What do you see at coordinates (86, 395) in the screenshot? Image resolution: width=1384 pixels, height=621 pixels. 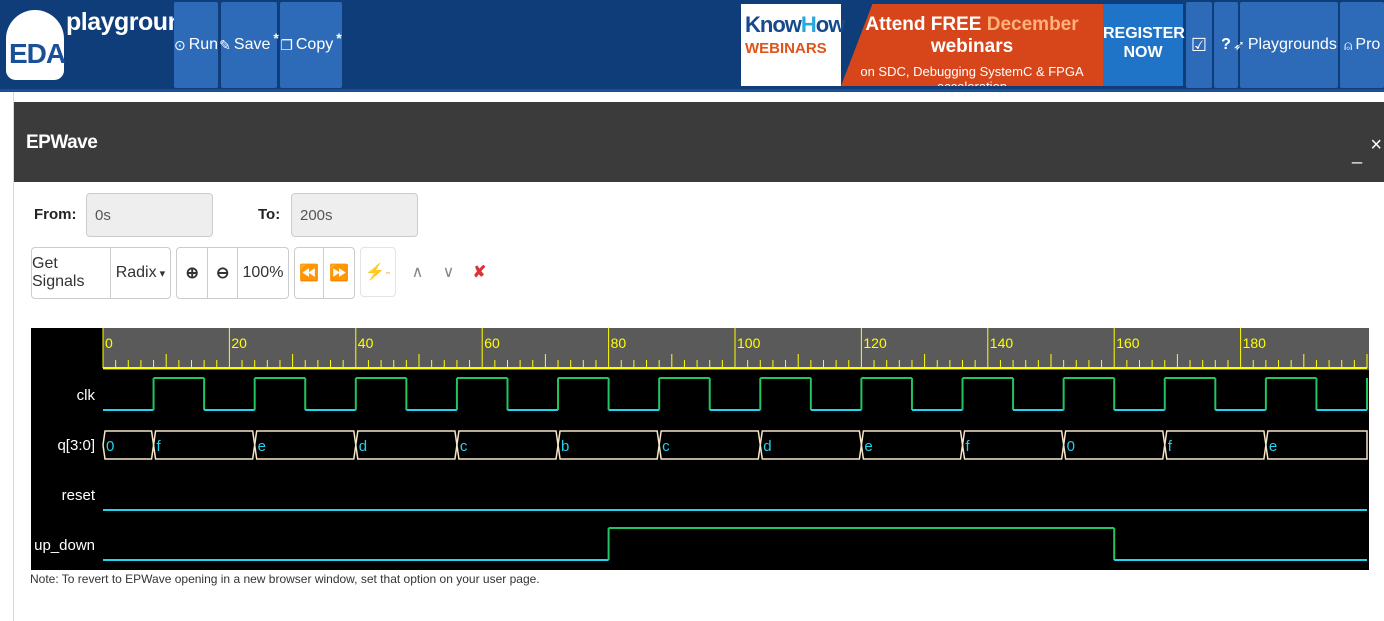 I see `signal-name-clk: clk` at bounding box center [86, 395].